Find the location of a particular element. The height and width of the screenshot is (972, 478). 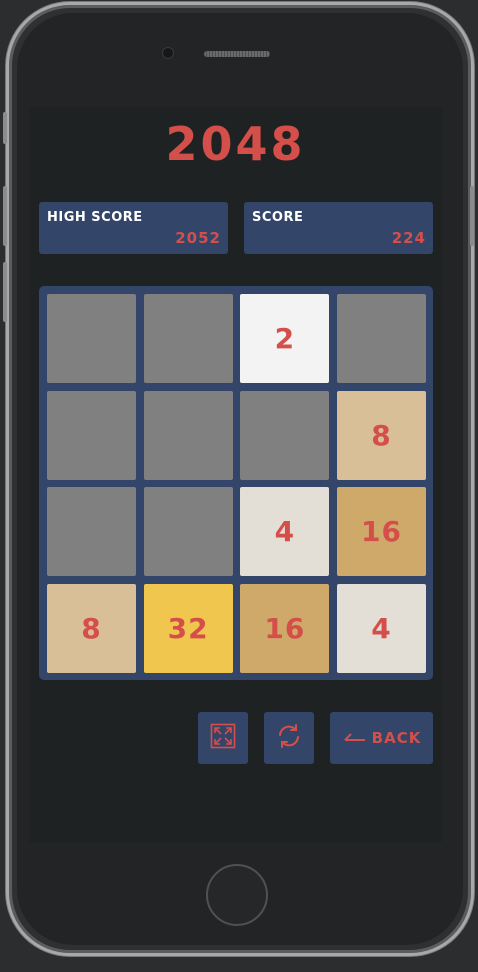

arrow-left-icon is located at coordinates (354, 738).